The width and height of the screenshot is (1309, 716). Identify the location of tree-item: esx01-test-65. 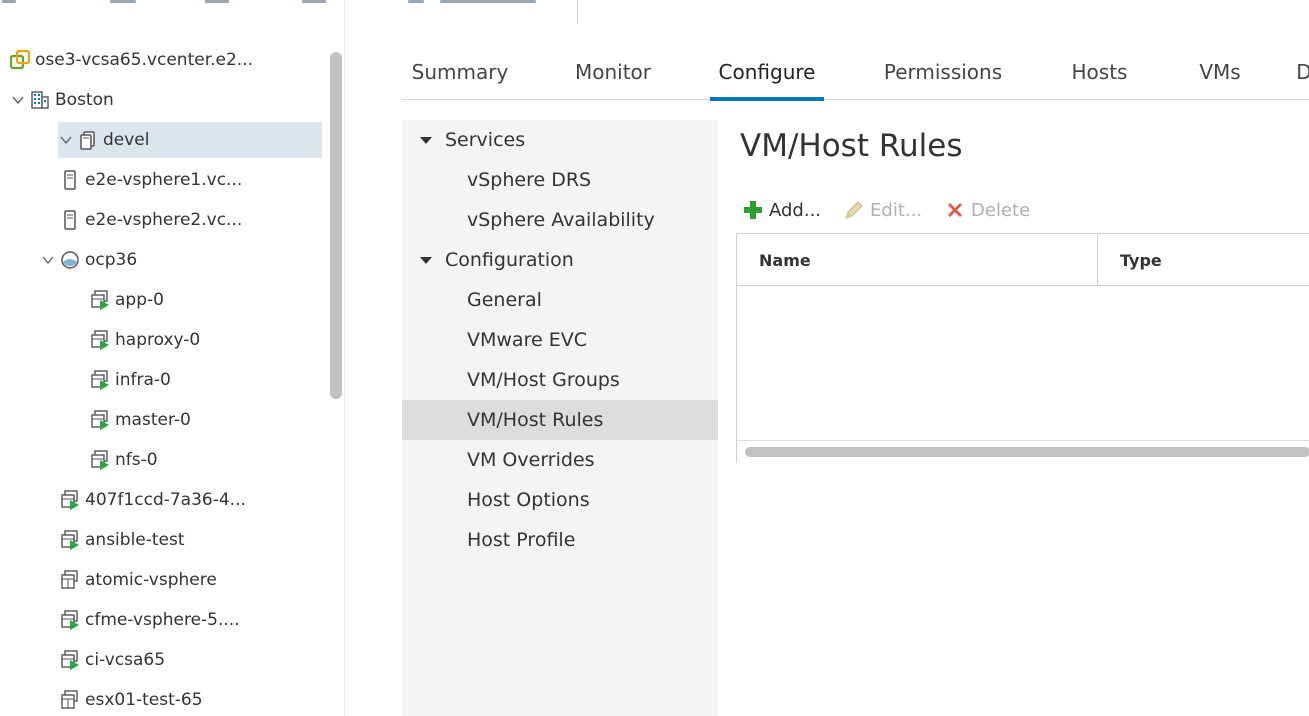
(161, 699).